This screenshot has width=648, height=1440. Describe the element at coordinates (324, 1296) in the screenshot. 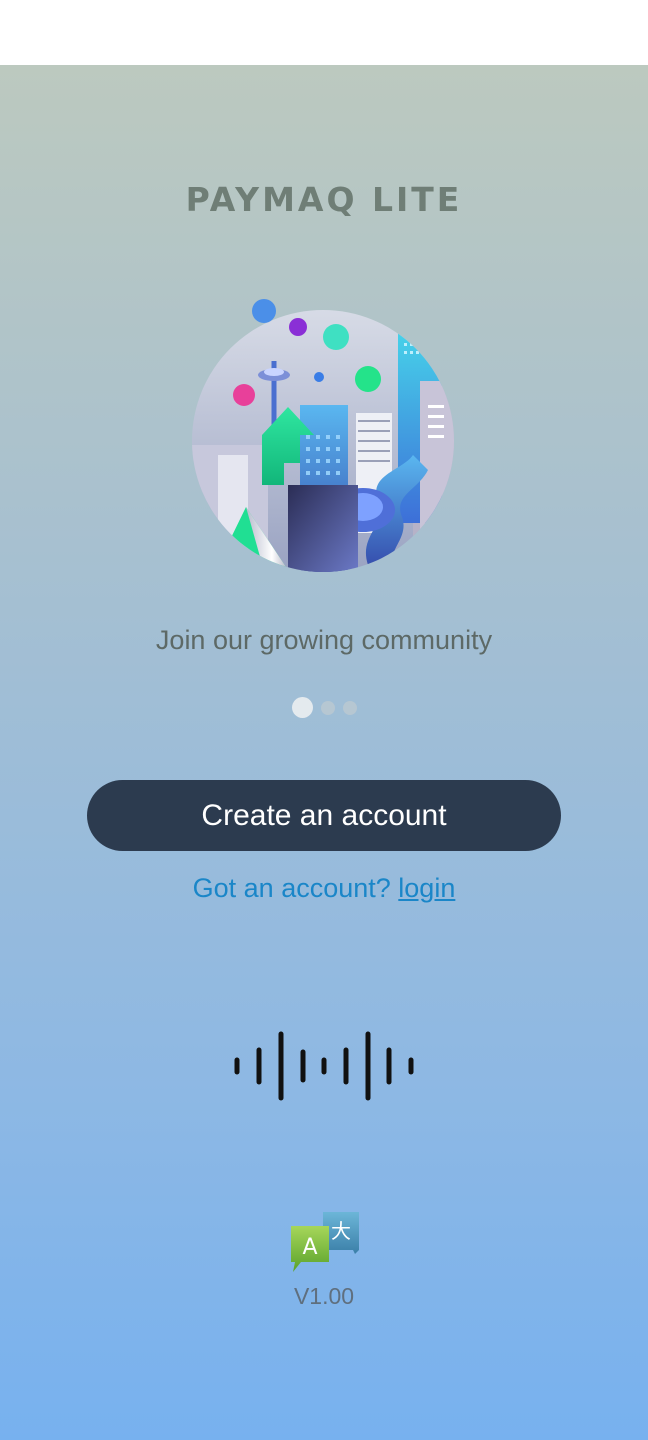

I see `app-version: V1.00` at that location.